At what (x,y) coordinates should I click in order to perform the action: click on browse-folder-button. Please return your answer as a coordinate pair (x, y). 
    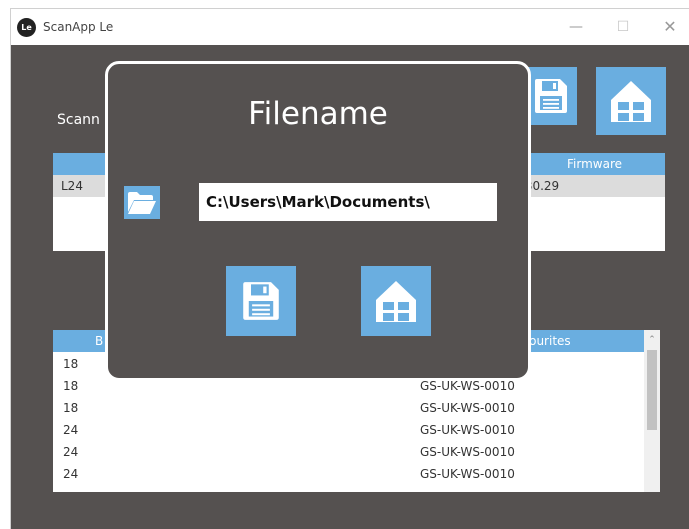
    Looking at the image, I should click on (142, 202).